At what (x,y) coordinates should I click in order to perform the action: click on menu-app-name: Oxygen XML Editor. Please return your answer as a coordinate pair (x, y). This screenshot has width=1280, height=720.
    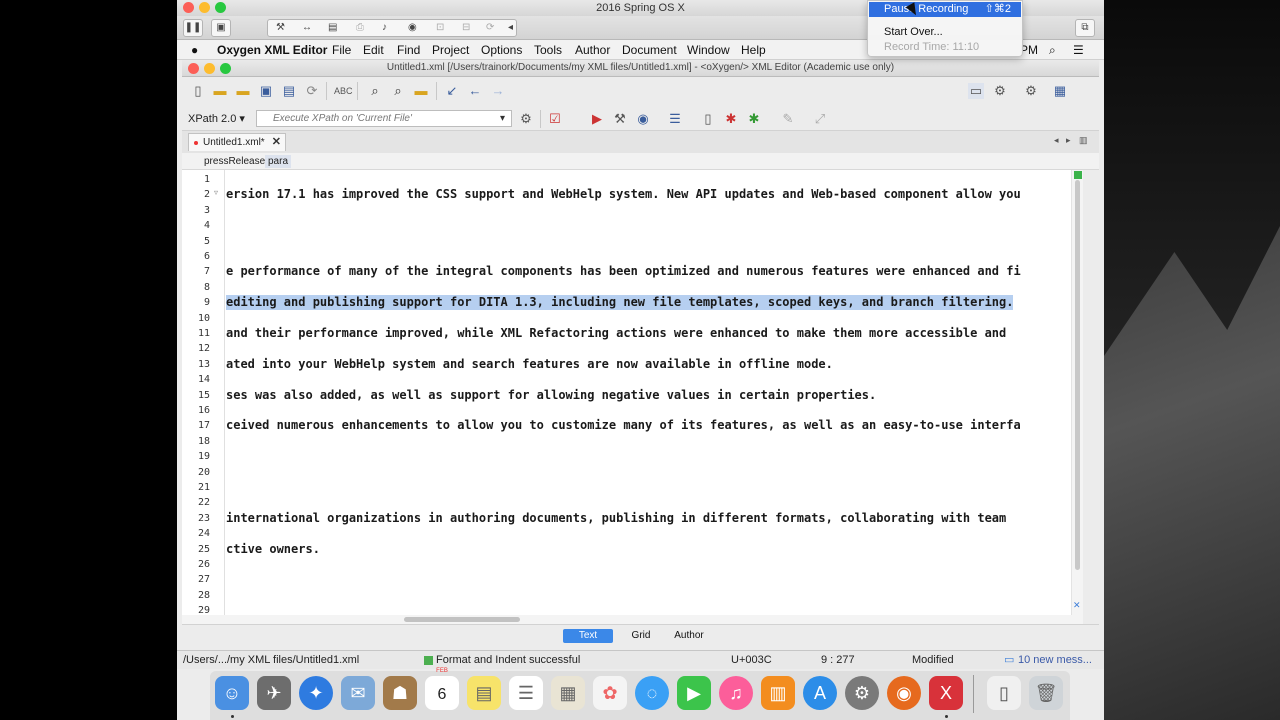
    Looking at the image, I should click on (272, 50).